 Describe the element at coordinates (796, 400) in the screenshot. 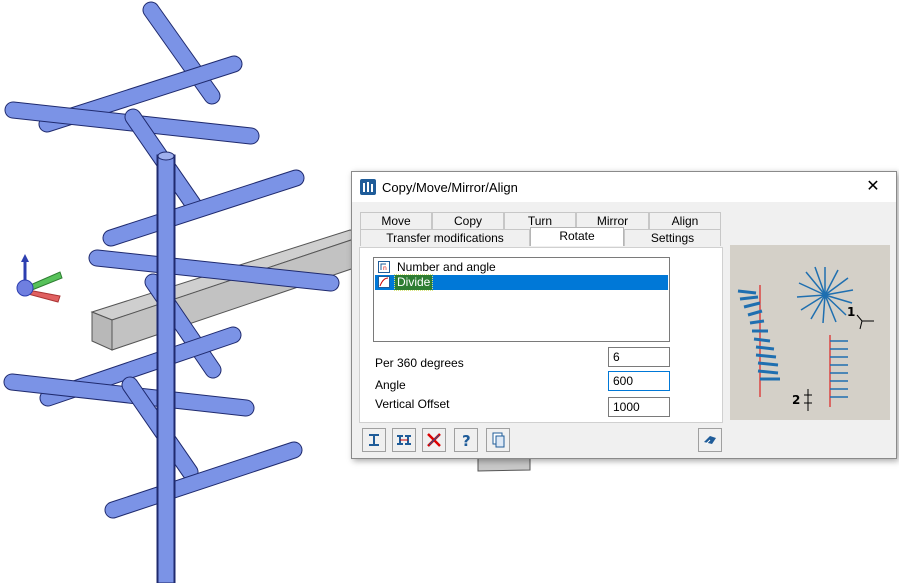

I see `preview-label-2: 2` at that location.